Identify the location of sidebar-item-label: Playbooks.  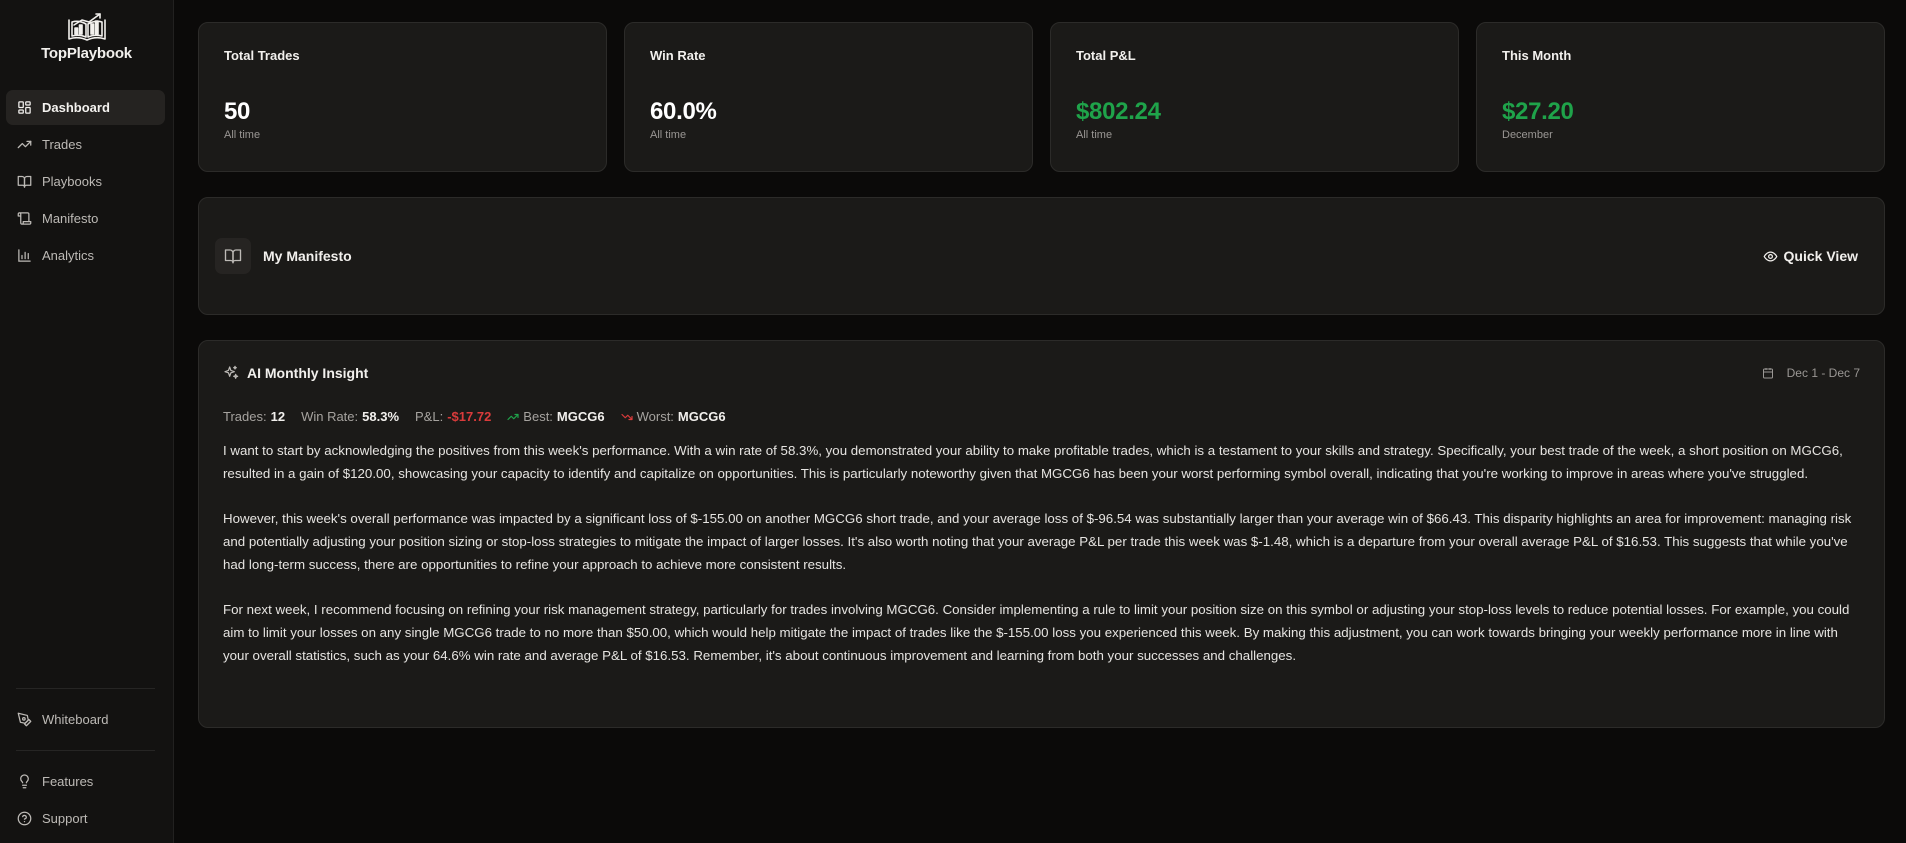
(72, 181).